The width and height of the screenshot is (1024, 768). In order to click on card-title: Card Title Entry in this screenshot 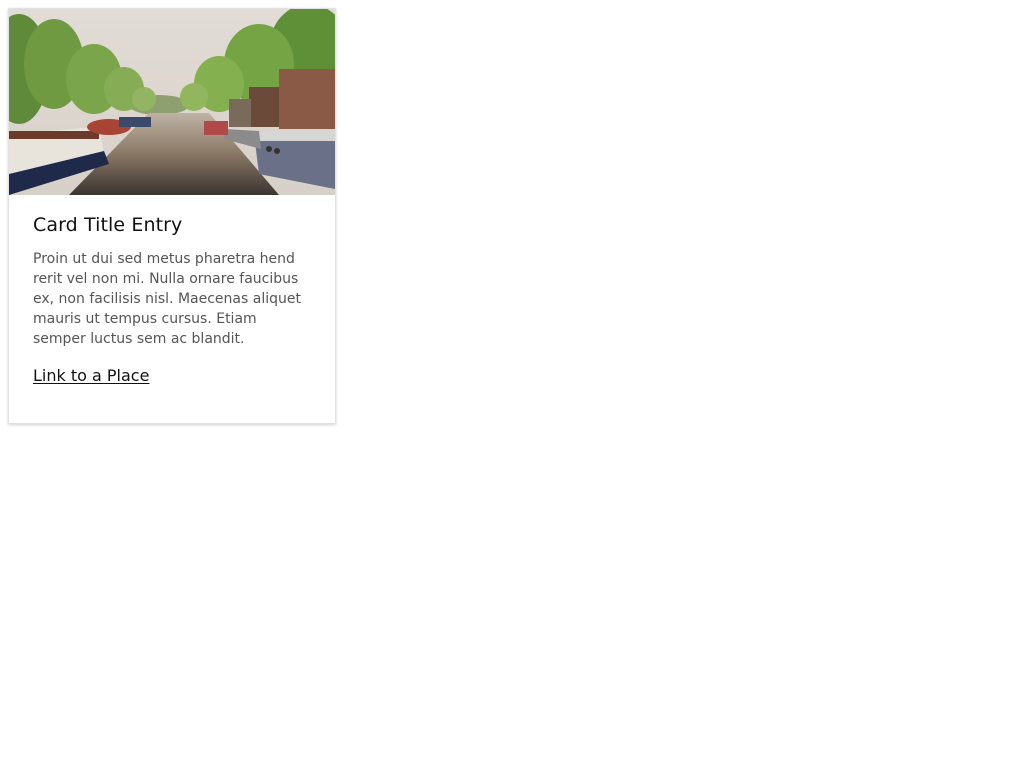, I will do `click(108, 225)`.